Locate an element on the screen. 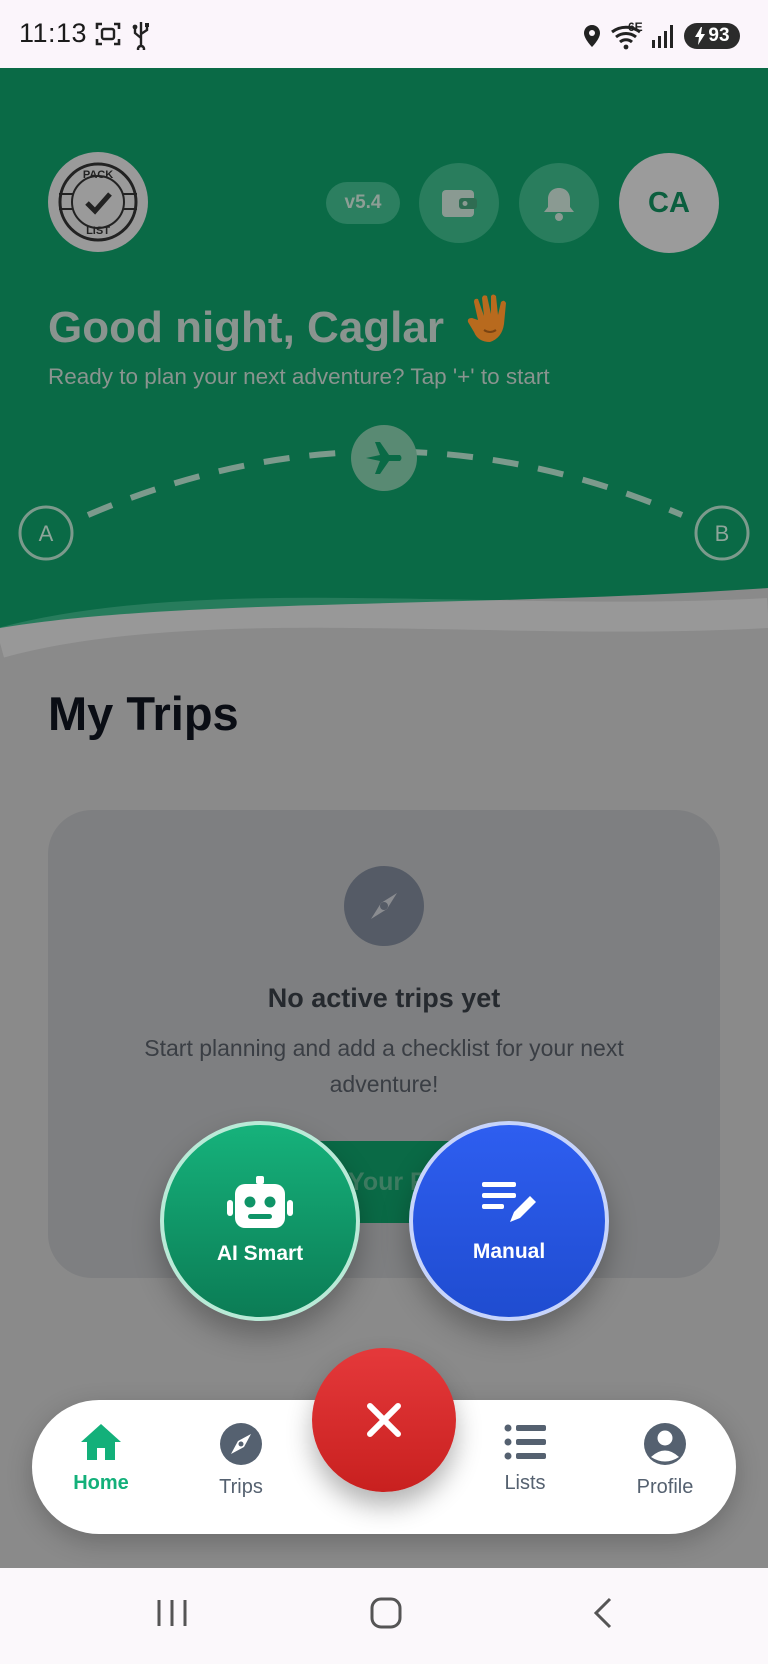 This screenshot has height=1664, width=768. profile-icon is located at coordinates (665, 1444).